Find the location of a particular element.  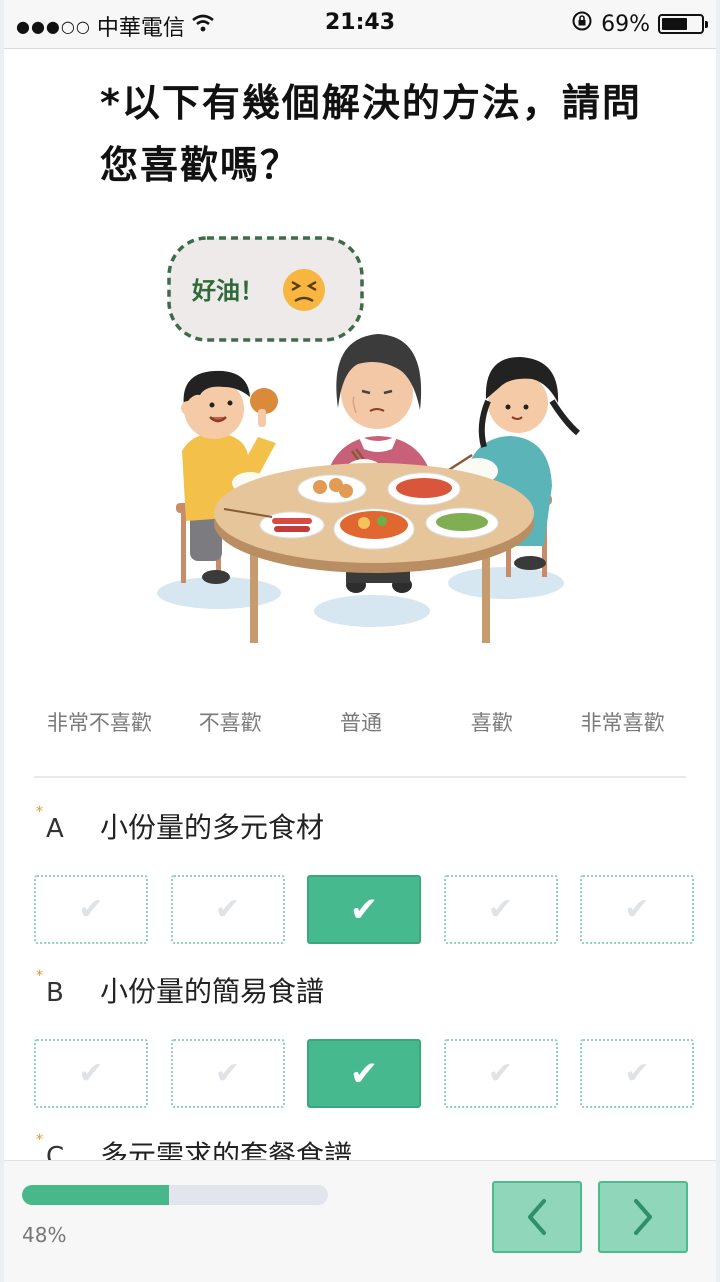

question-text: 多元需求的套餐食譜 is located at coordinates (226, 1149).